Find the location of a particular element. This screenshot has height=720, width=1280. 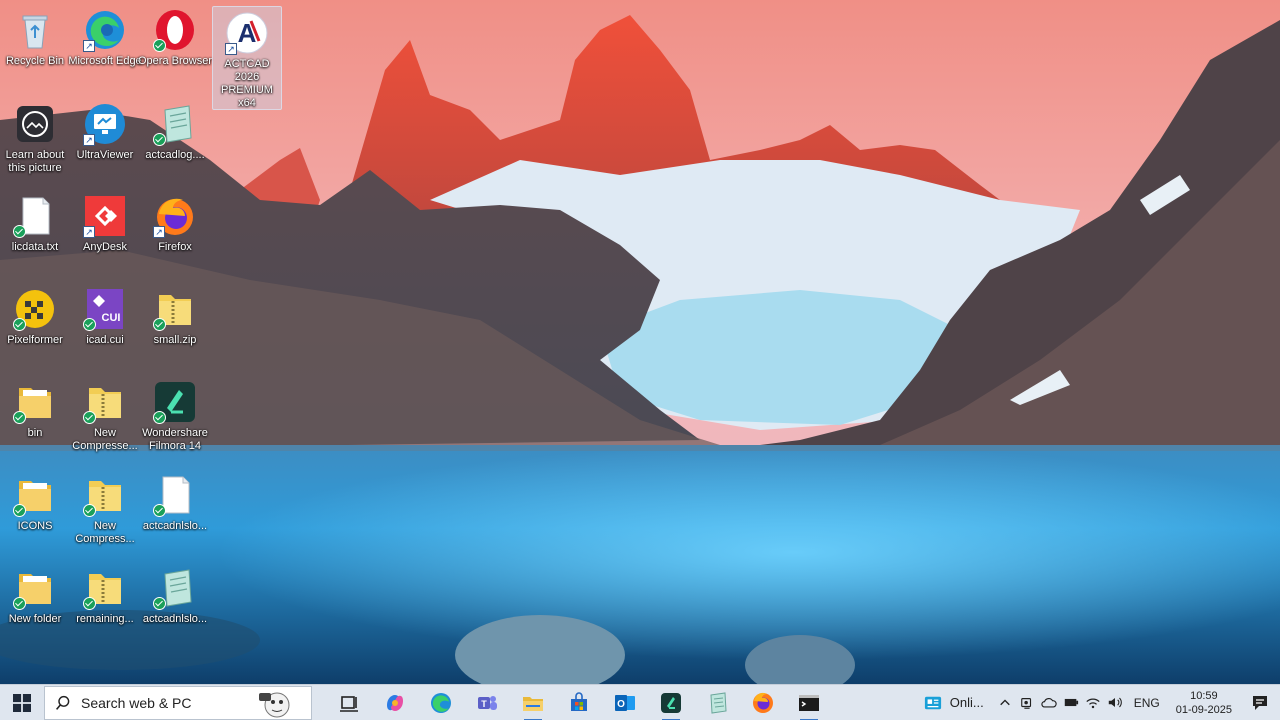

actcad-icon: A ↗ is located at coordinates (247, 33).